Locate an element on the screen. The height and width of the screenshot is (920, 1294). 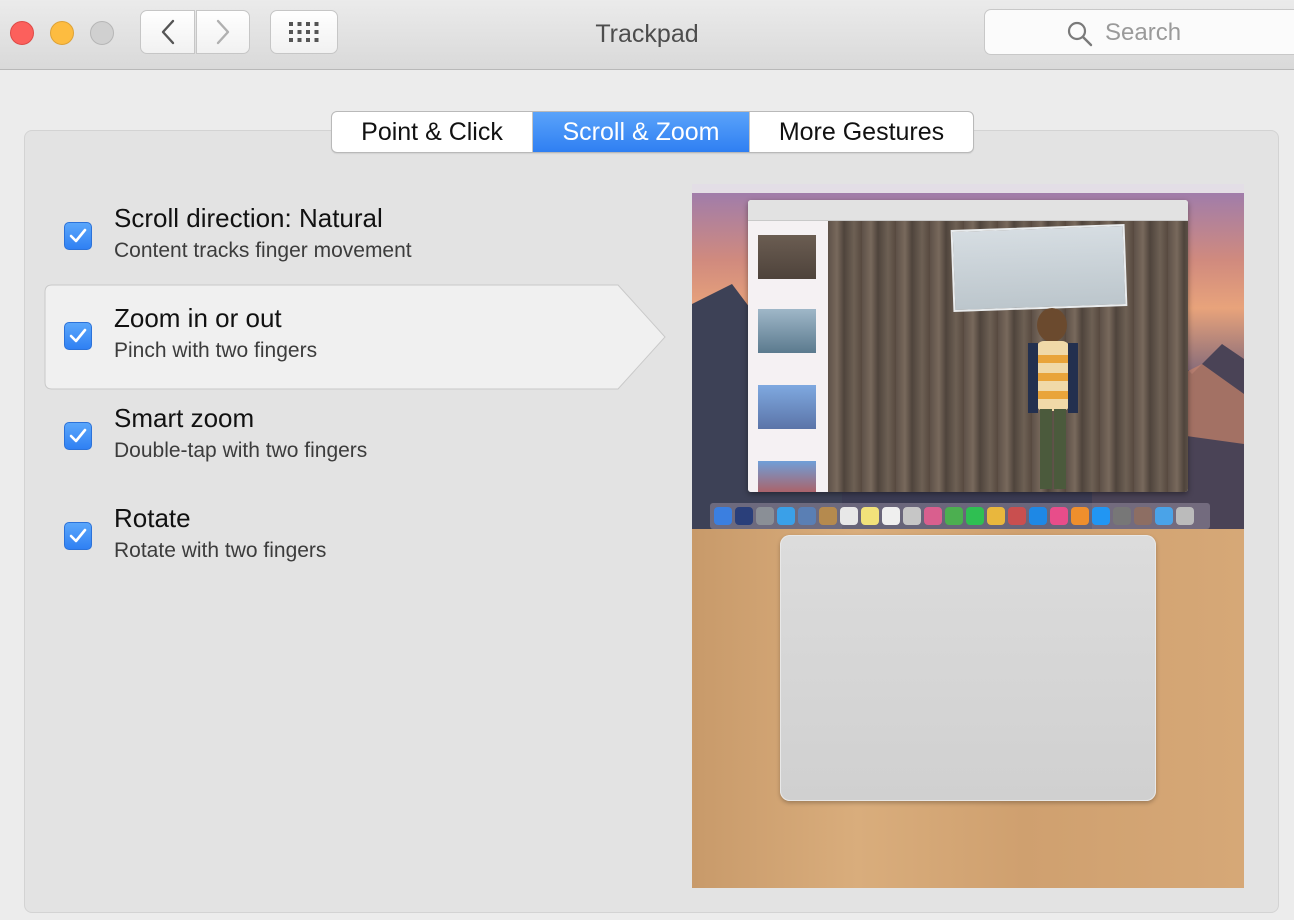
option-subtitle: Pinch with two fingers is located at coordinates (216, 350).